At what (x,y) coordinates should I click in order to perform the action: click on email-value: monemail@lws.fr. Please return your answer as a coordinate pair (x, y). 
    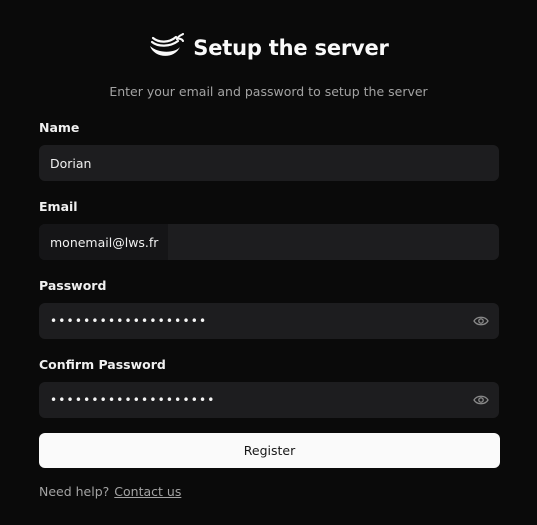
    Looking at the image, I should click on (104, 242).